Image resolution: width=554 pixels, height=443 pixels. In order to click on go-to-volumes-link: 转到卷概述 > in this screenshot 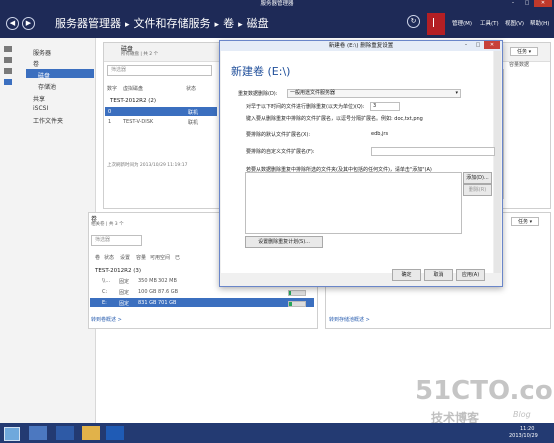, I will do `click(106, 319)`.